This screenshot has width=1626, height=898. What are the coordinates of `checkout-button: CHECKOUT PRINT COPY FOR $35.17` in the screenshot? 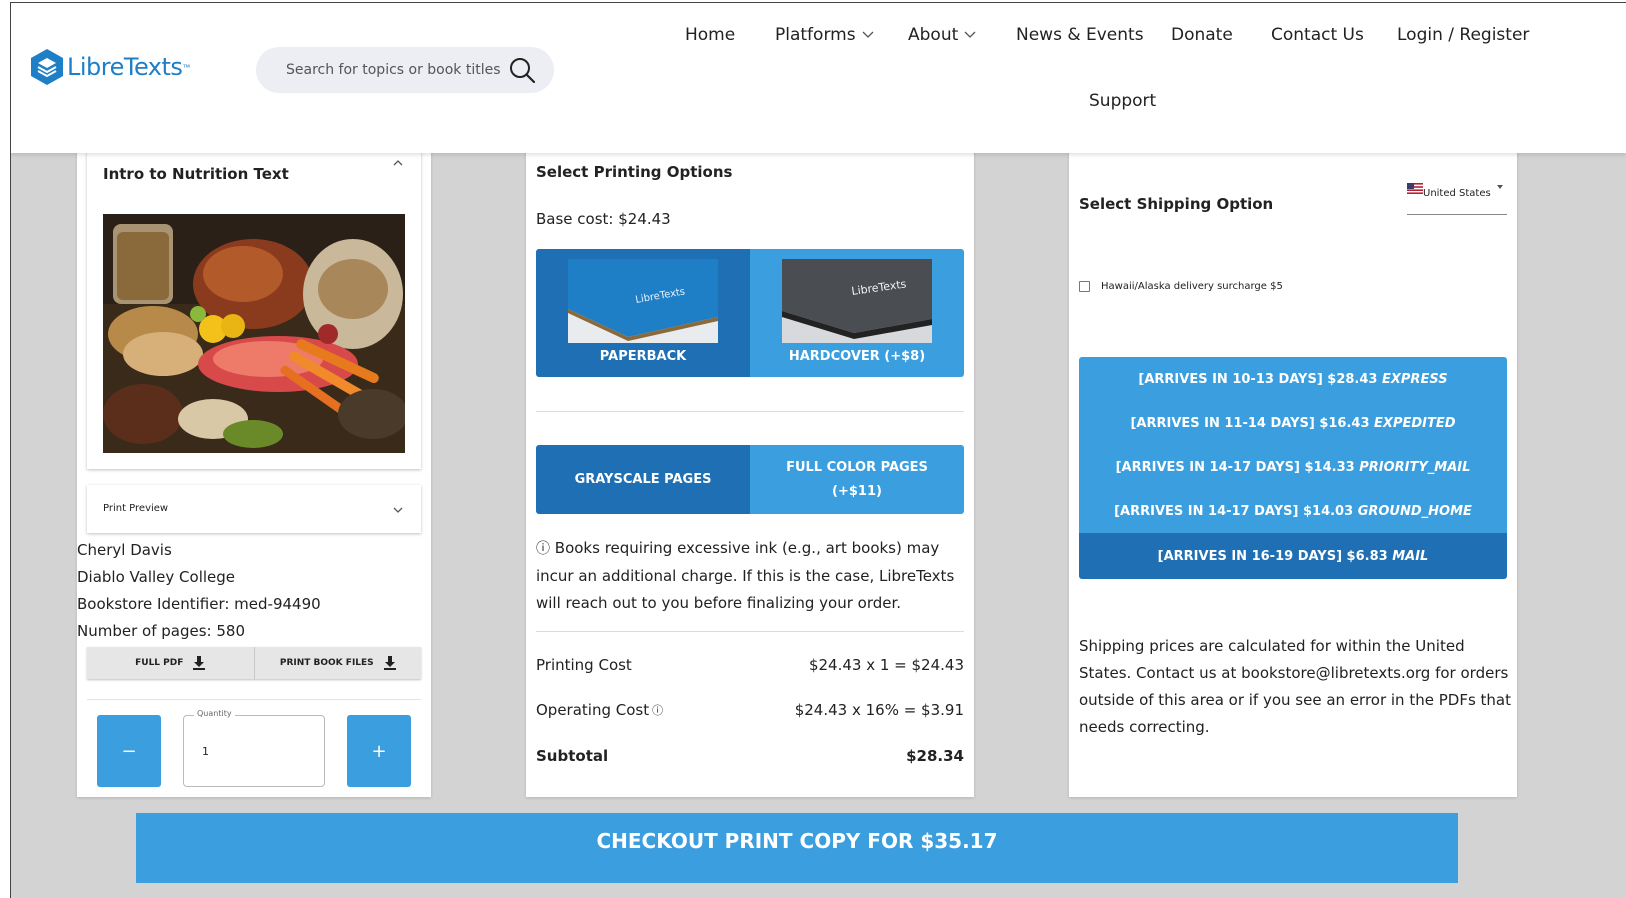 It's located at (797, 848).